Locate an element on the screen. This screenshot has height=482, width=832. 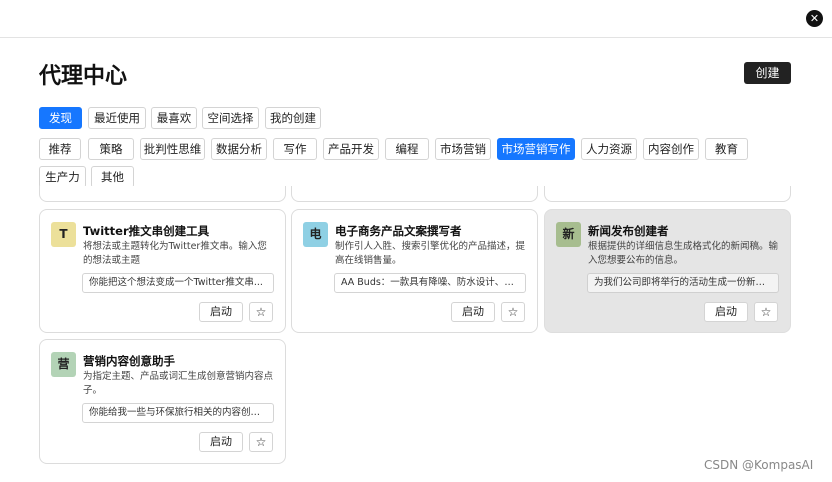
category-productivity: 生产力 is located at coordinates (62, 177).